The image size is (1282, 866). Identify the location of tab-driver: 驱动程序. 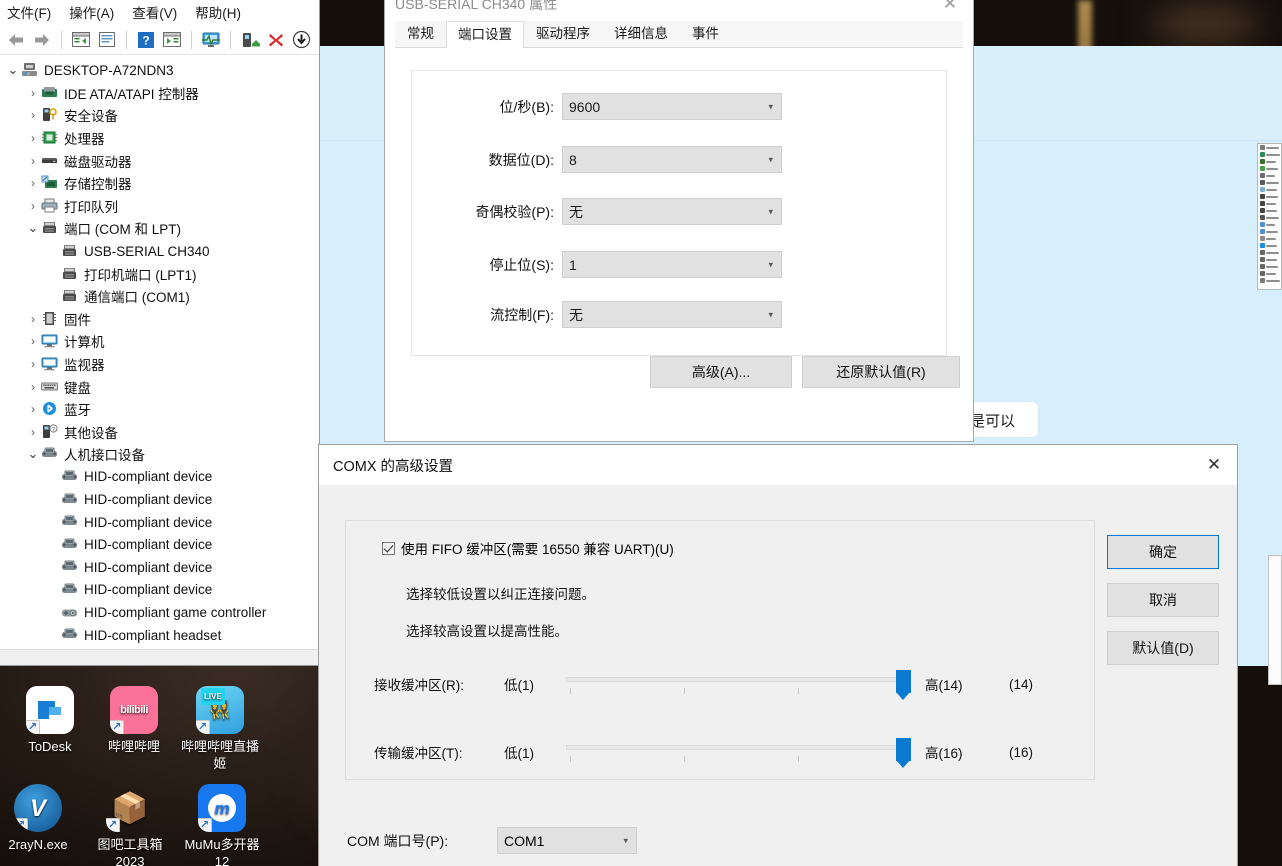
(563, 33).